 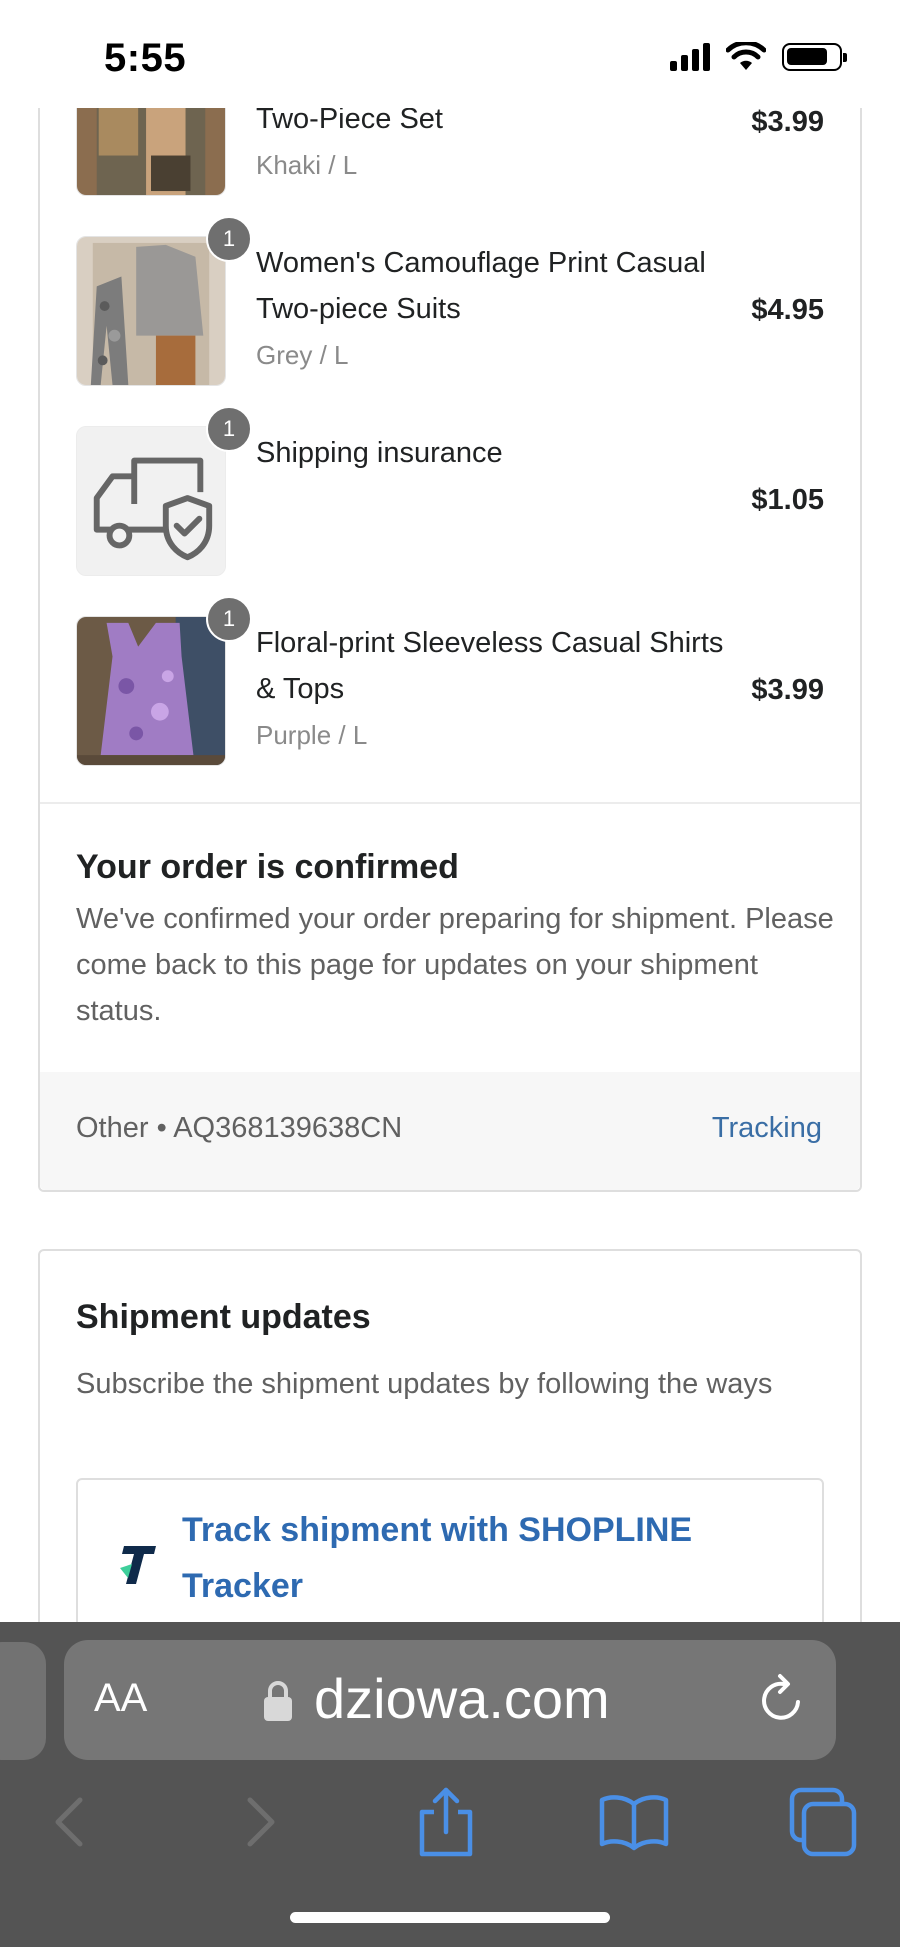 What do you see at coordinates (690, 57) in the screenshot?
I see `cellular-signal-icon` at bounding box center [690, 57].